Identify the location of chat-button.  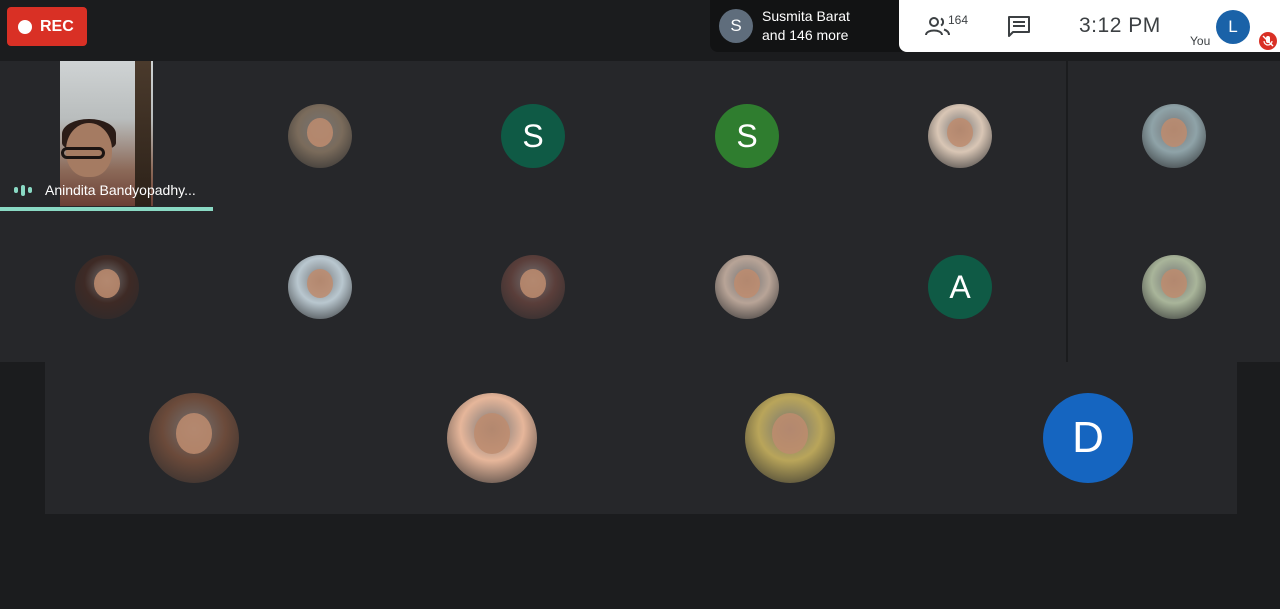
(1019, 28).